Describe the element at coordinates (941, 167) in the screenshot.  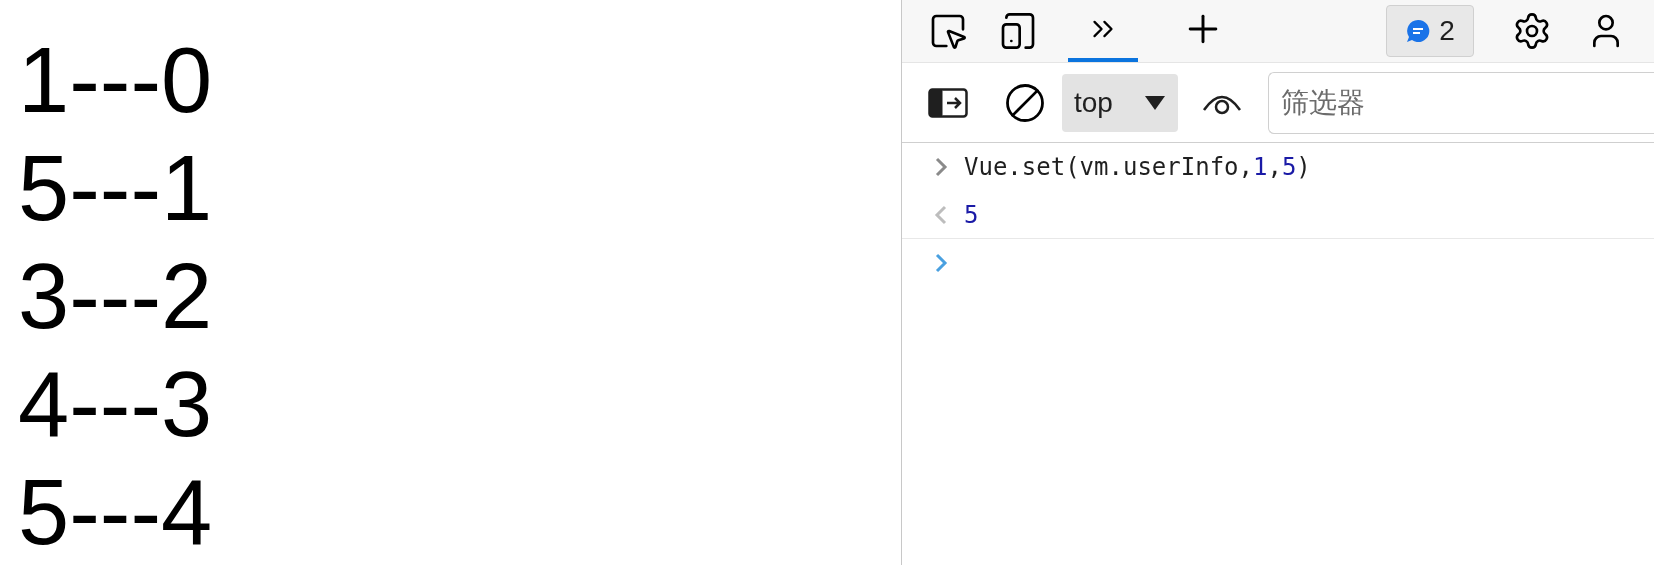
I see `chevron-right-icon` at that location.